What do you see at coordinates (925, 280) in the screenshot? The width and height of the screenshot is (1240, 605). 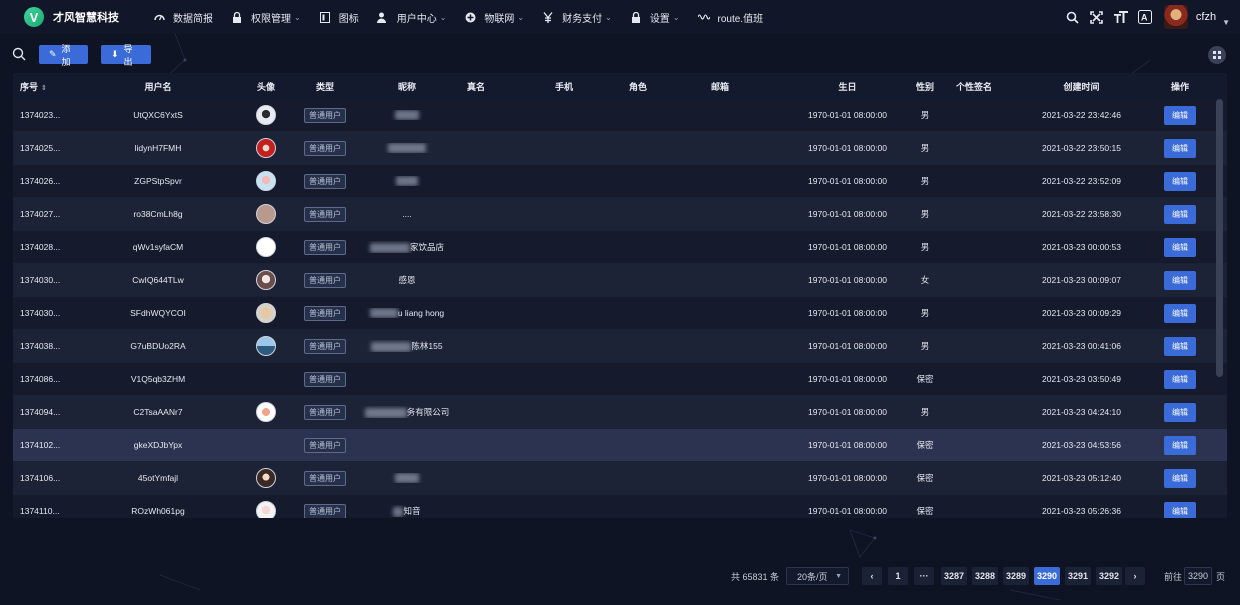 I see `cell-gender: 女` at bounding box center [925, 280].